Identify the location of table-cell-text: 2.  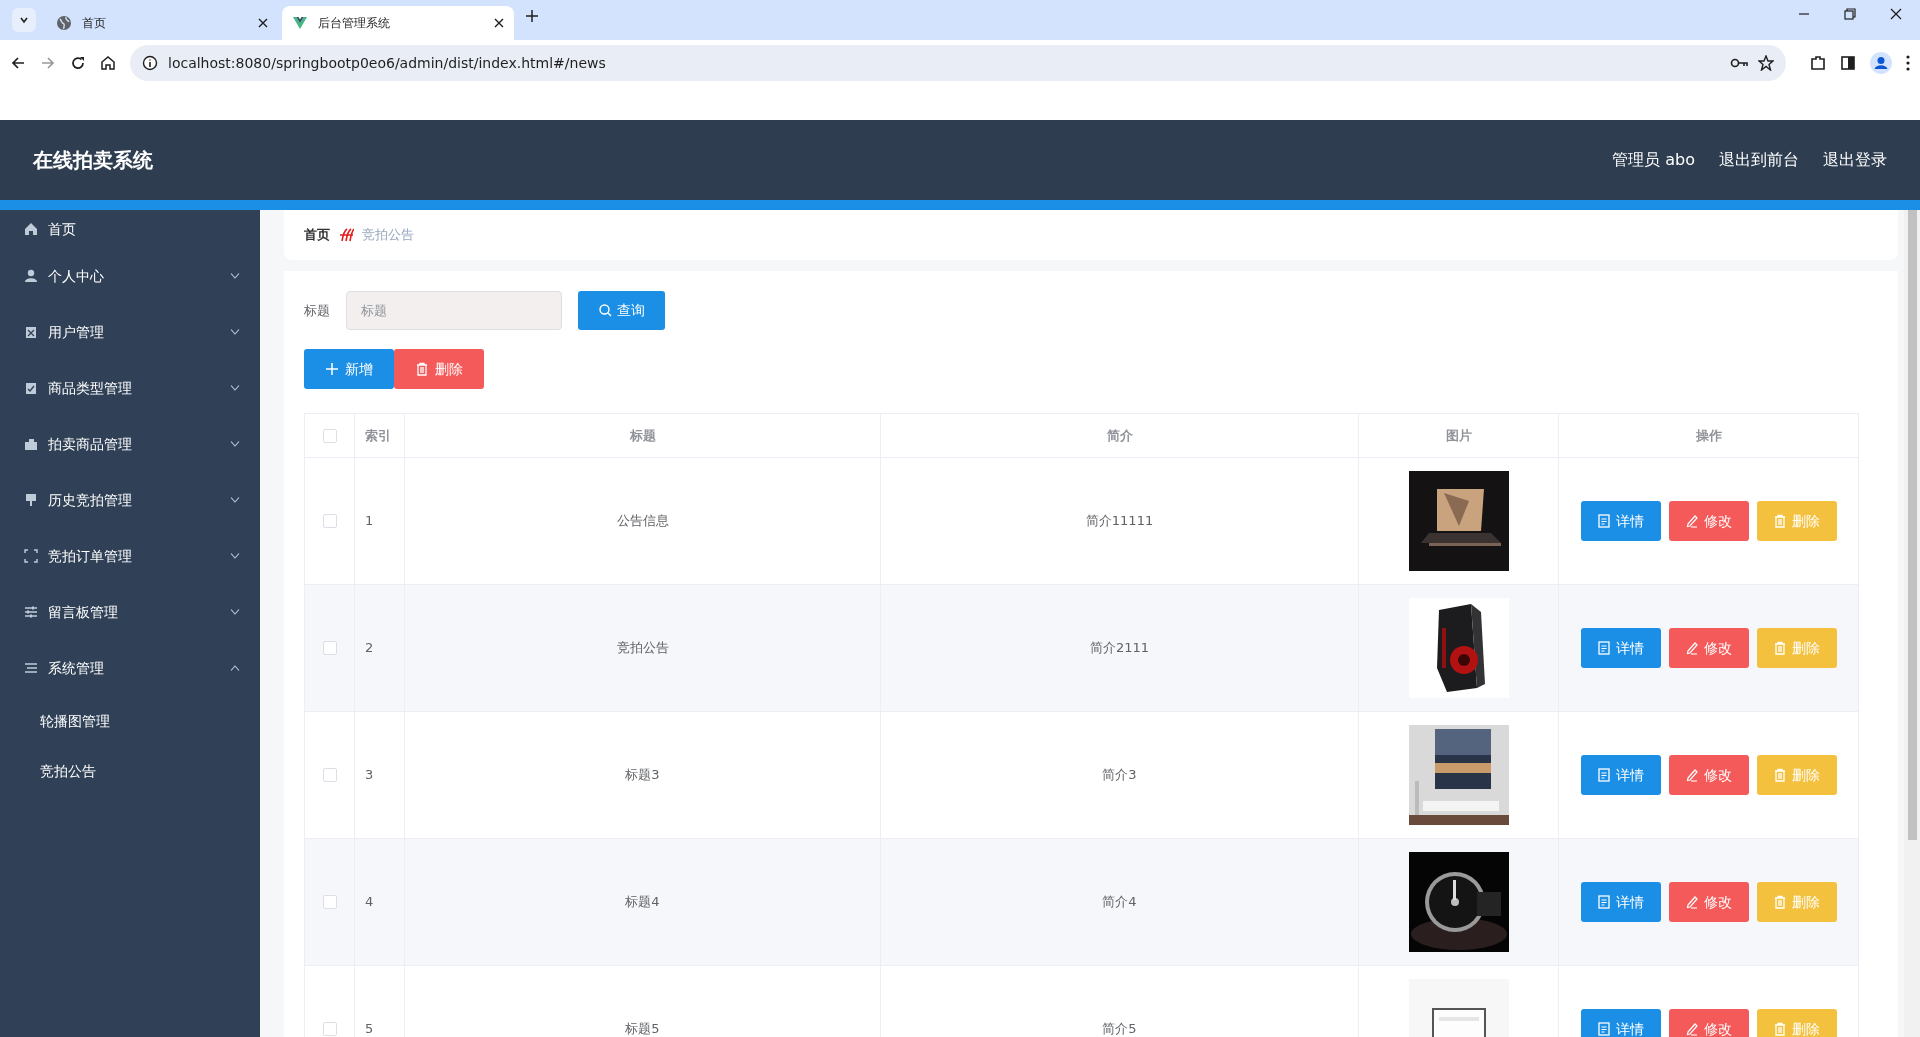
(369, 648).